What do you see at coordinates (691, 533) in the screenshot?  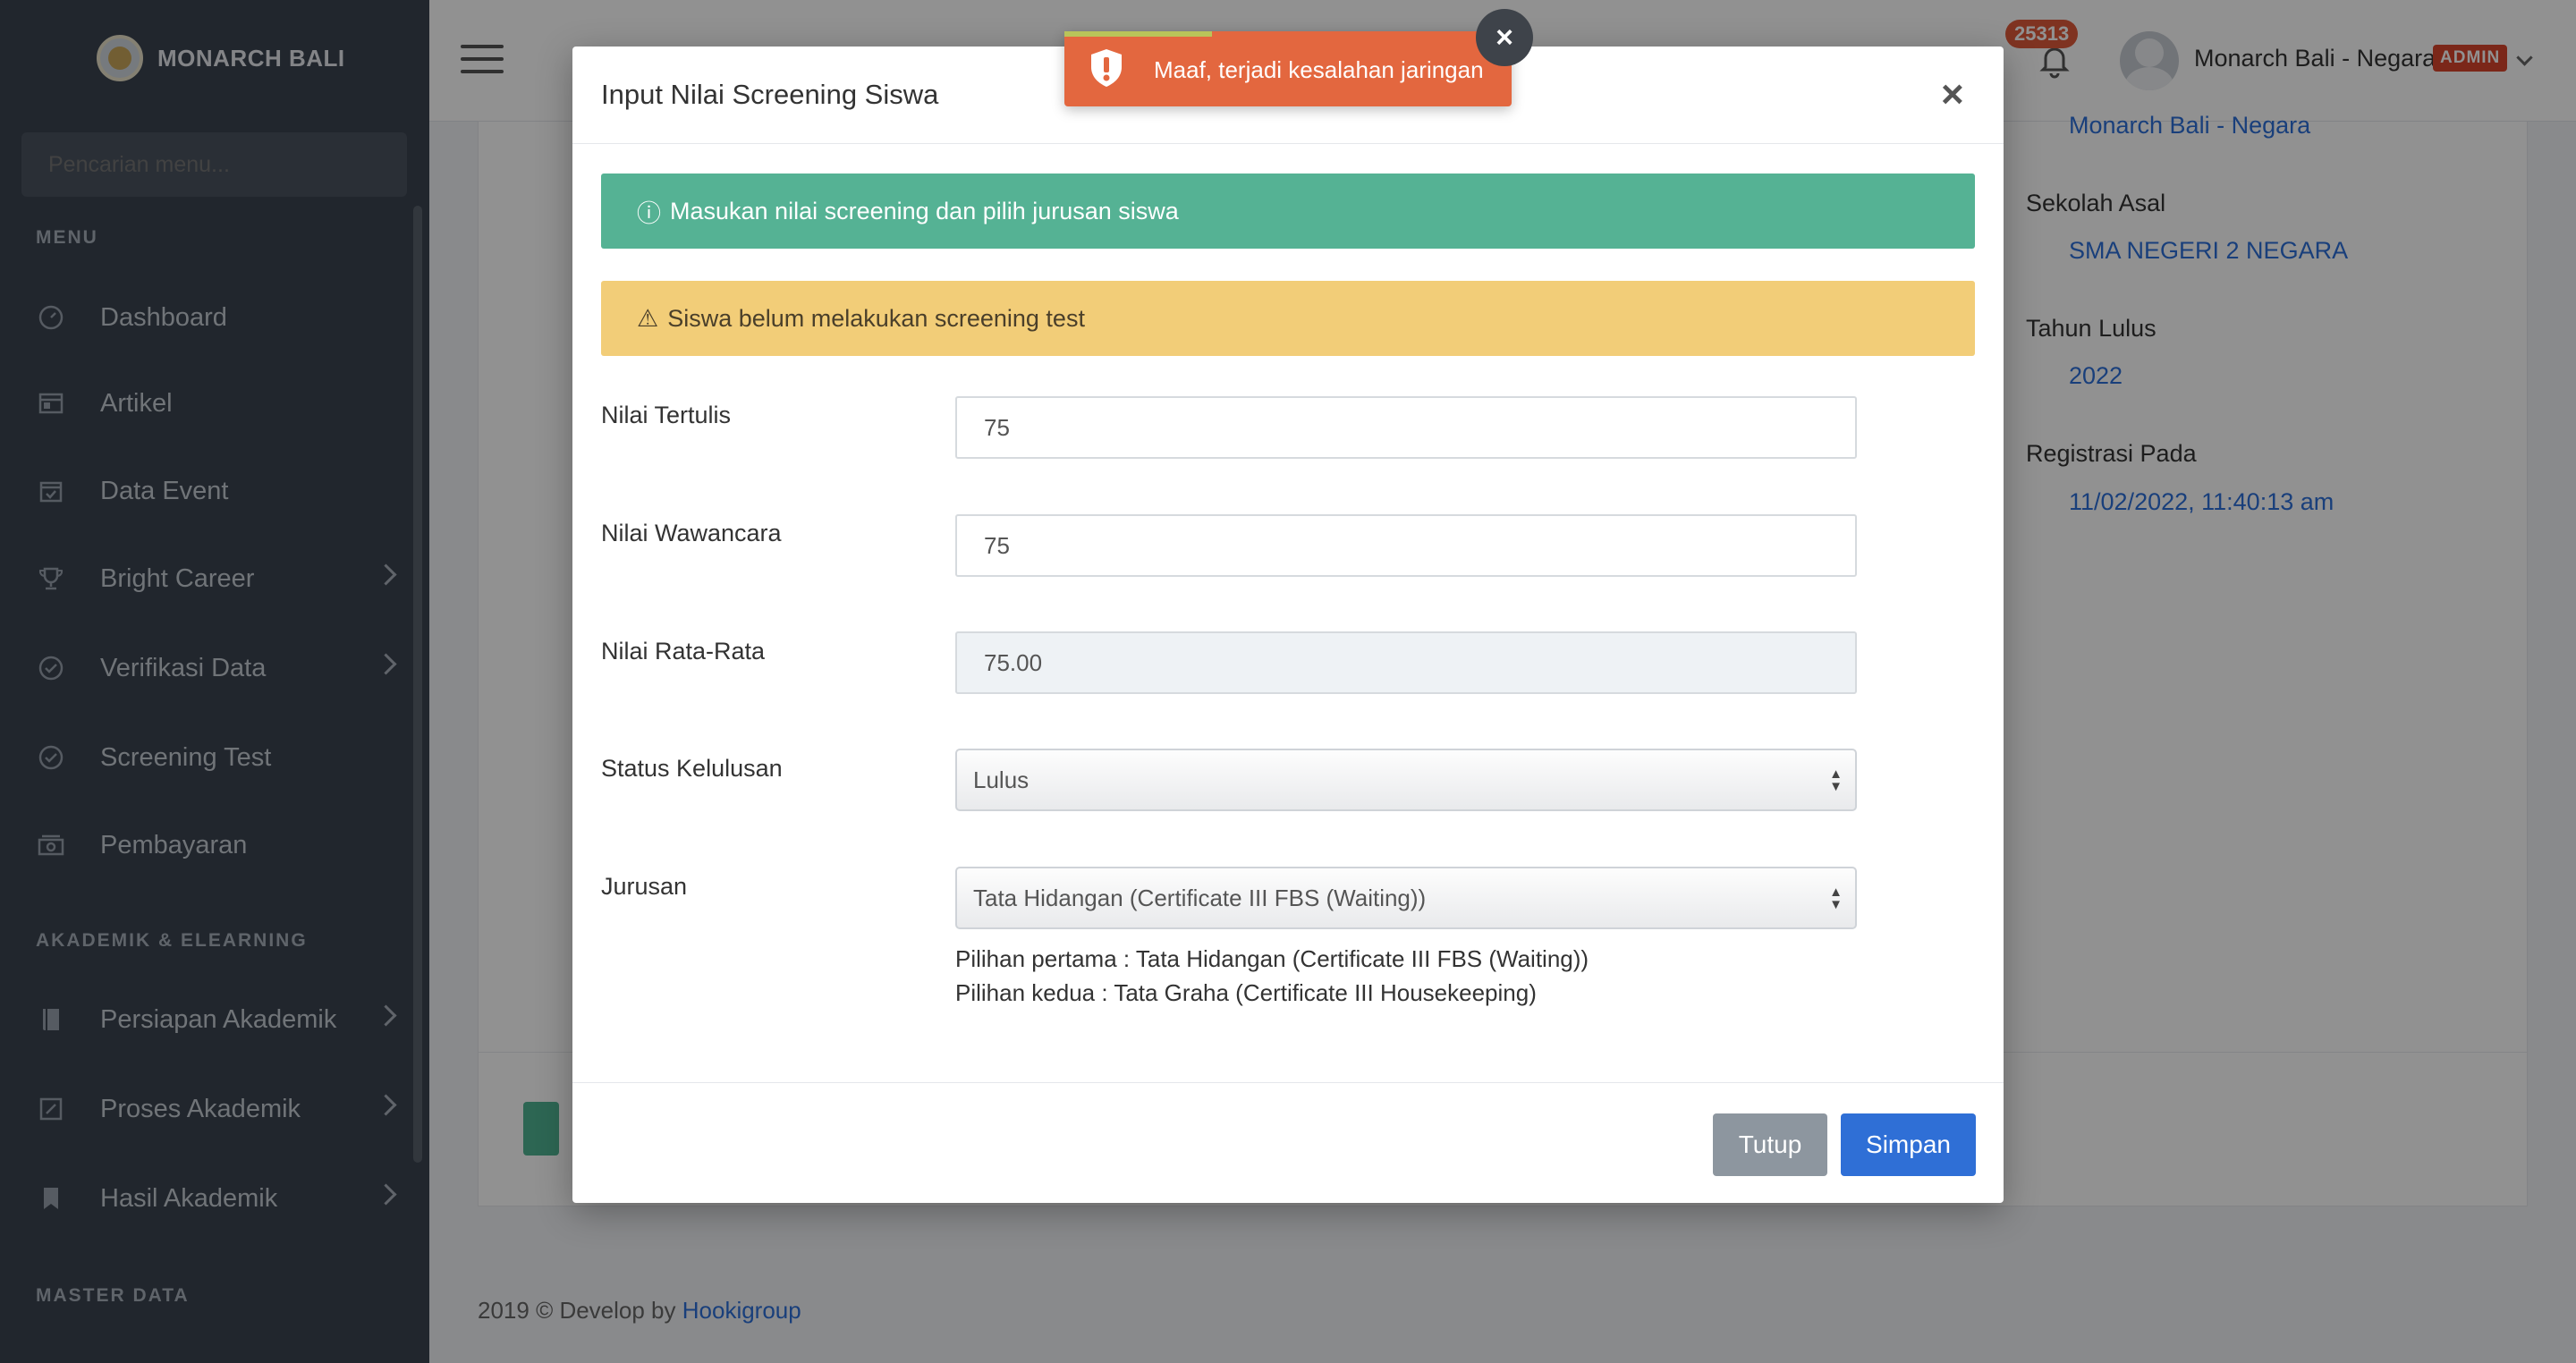 I see `nilai-wawancara-label: Nilai Wawancara` at bounding box center [691, 533].